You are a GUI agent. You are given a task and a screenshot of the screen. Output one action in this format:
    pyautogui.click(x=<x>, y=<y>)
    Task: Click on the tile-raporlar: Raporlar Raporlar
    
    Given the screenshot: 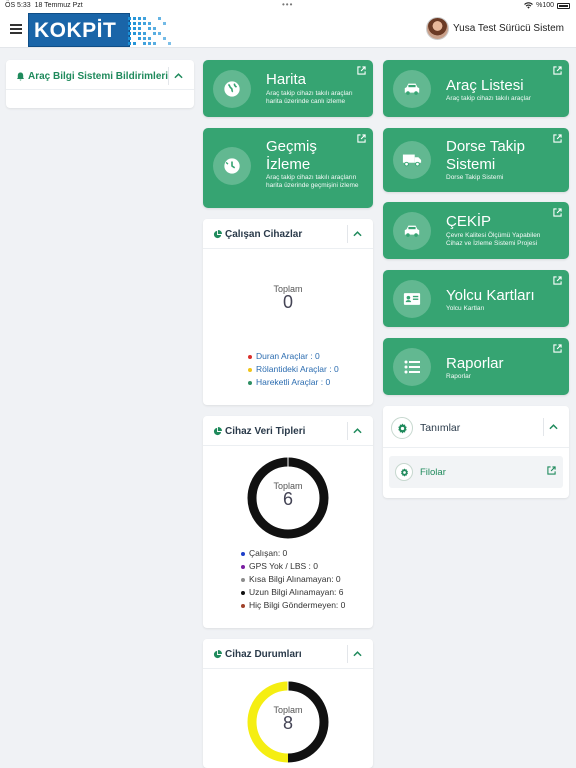 What is the action you would take?
    pyautogui.click(x=476, y=366)
    